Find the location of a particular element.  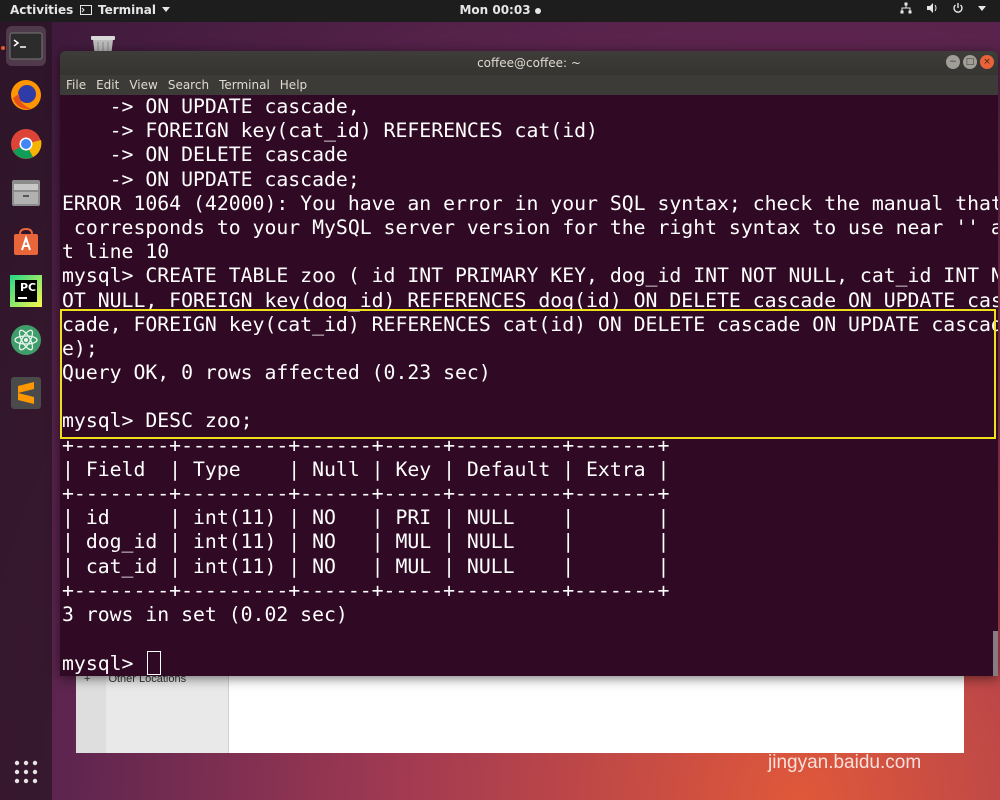

close-icon: × is located at coordinates (987, 62).